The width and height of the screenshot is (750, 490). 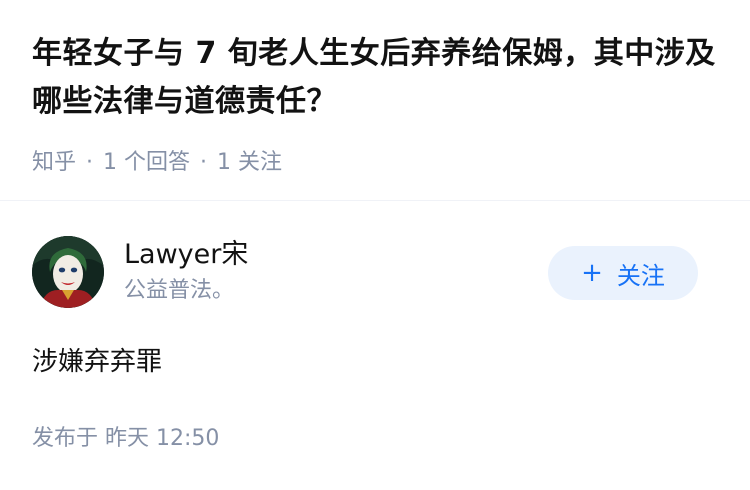 I want to click on author-name: Lawyer宋, so click(x=186, y=255).